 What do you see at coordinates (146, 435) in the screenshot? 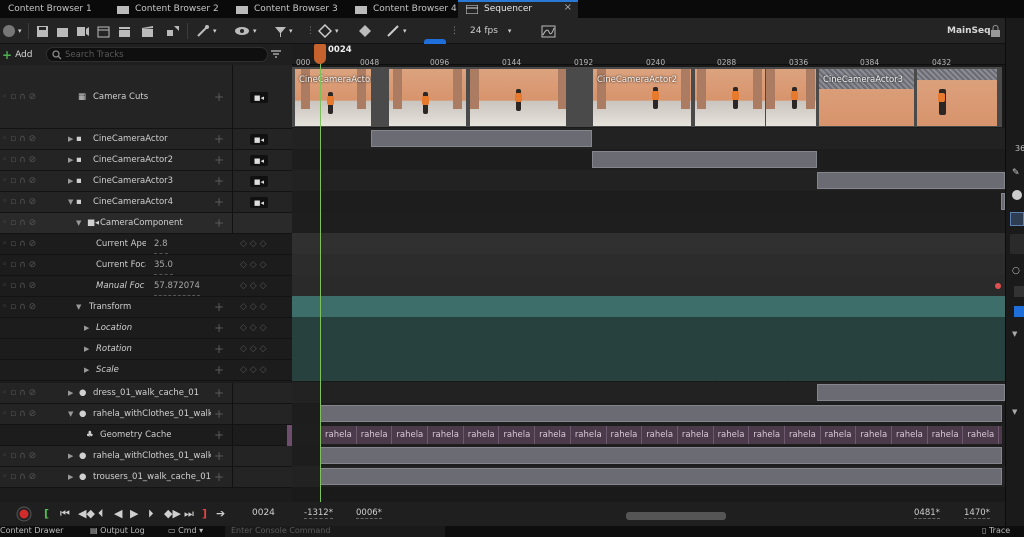
I see `track-row-geometry-cache: ♣ Geometry Cache +` at bounding box center [146, 435].